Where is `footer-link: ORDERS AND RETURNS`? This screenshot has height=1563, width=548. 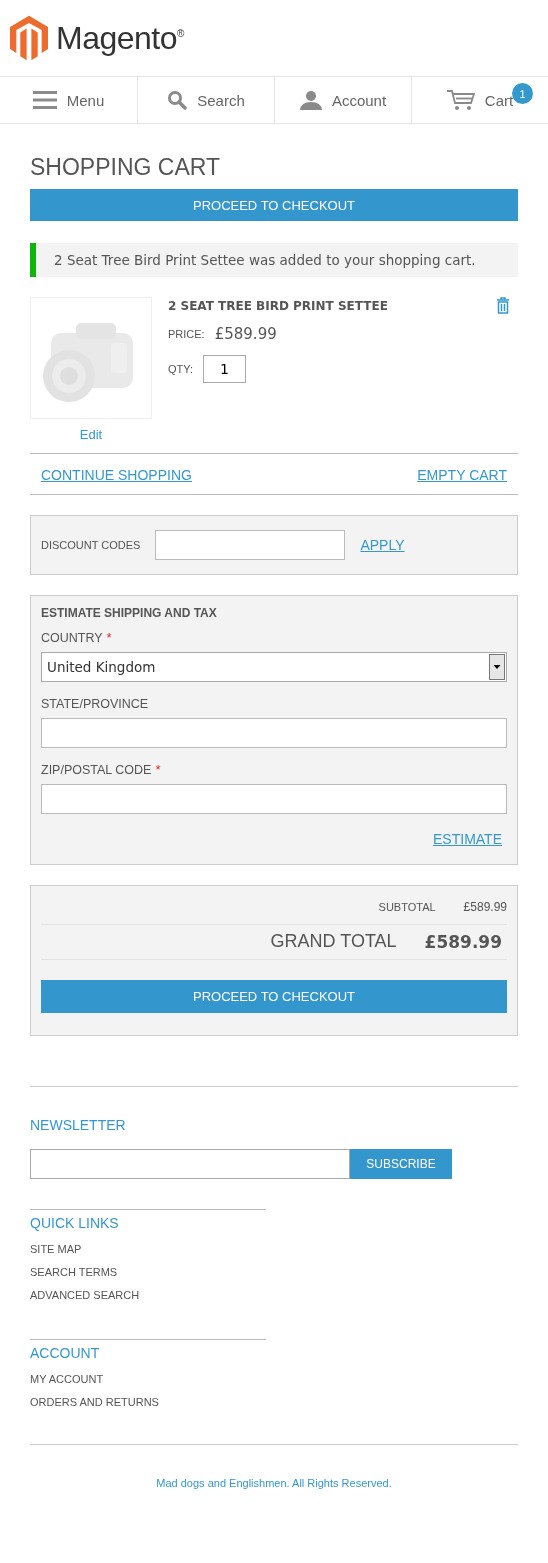
footer-link: ORDERS AND RETURNS is located at coordinates (148, 1402).